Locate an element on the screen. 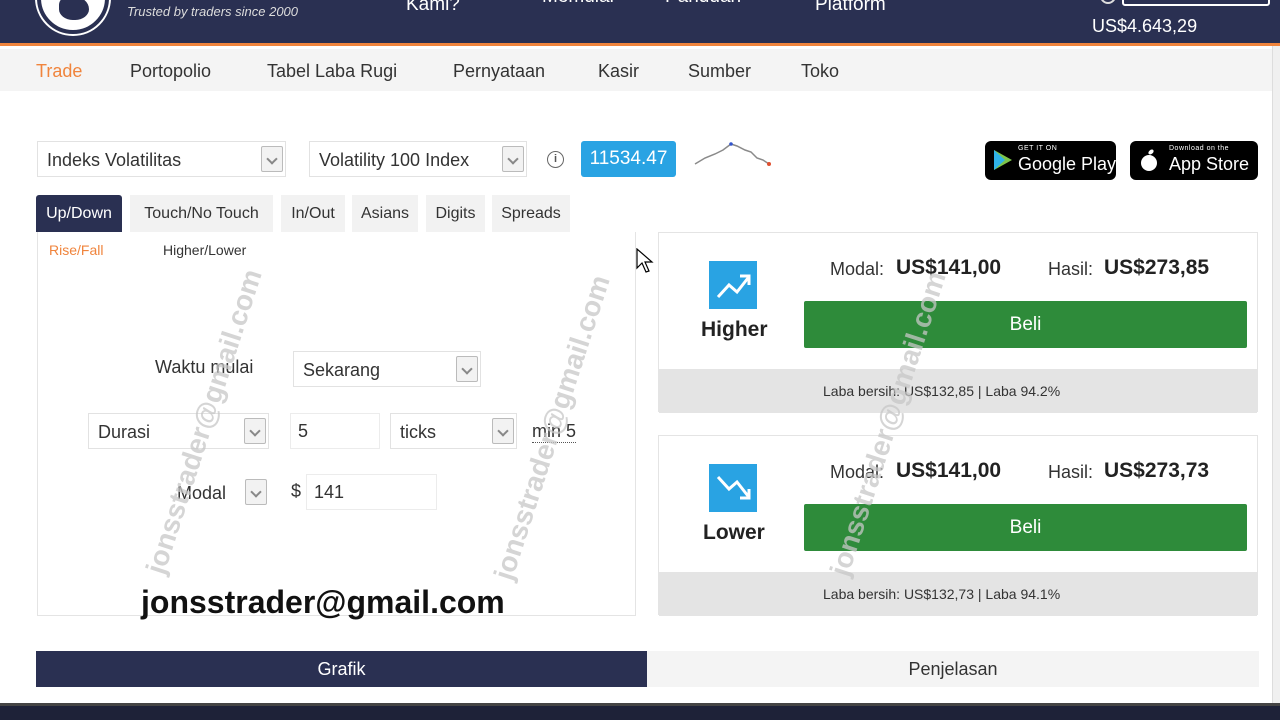  higher-stake-value: US$141,00 is located at coordinates (949, 267).